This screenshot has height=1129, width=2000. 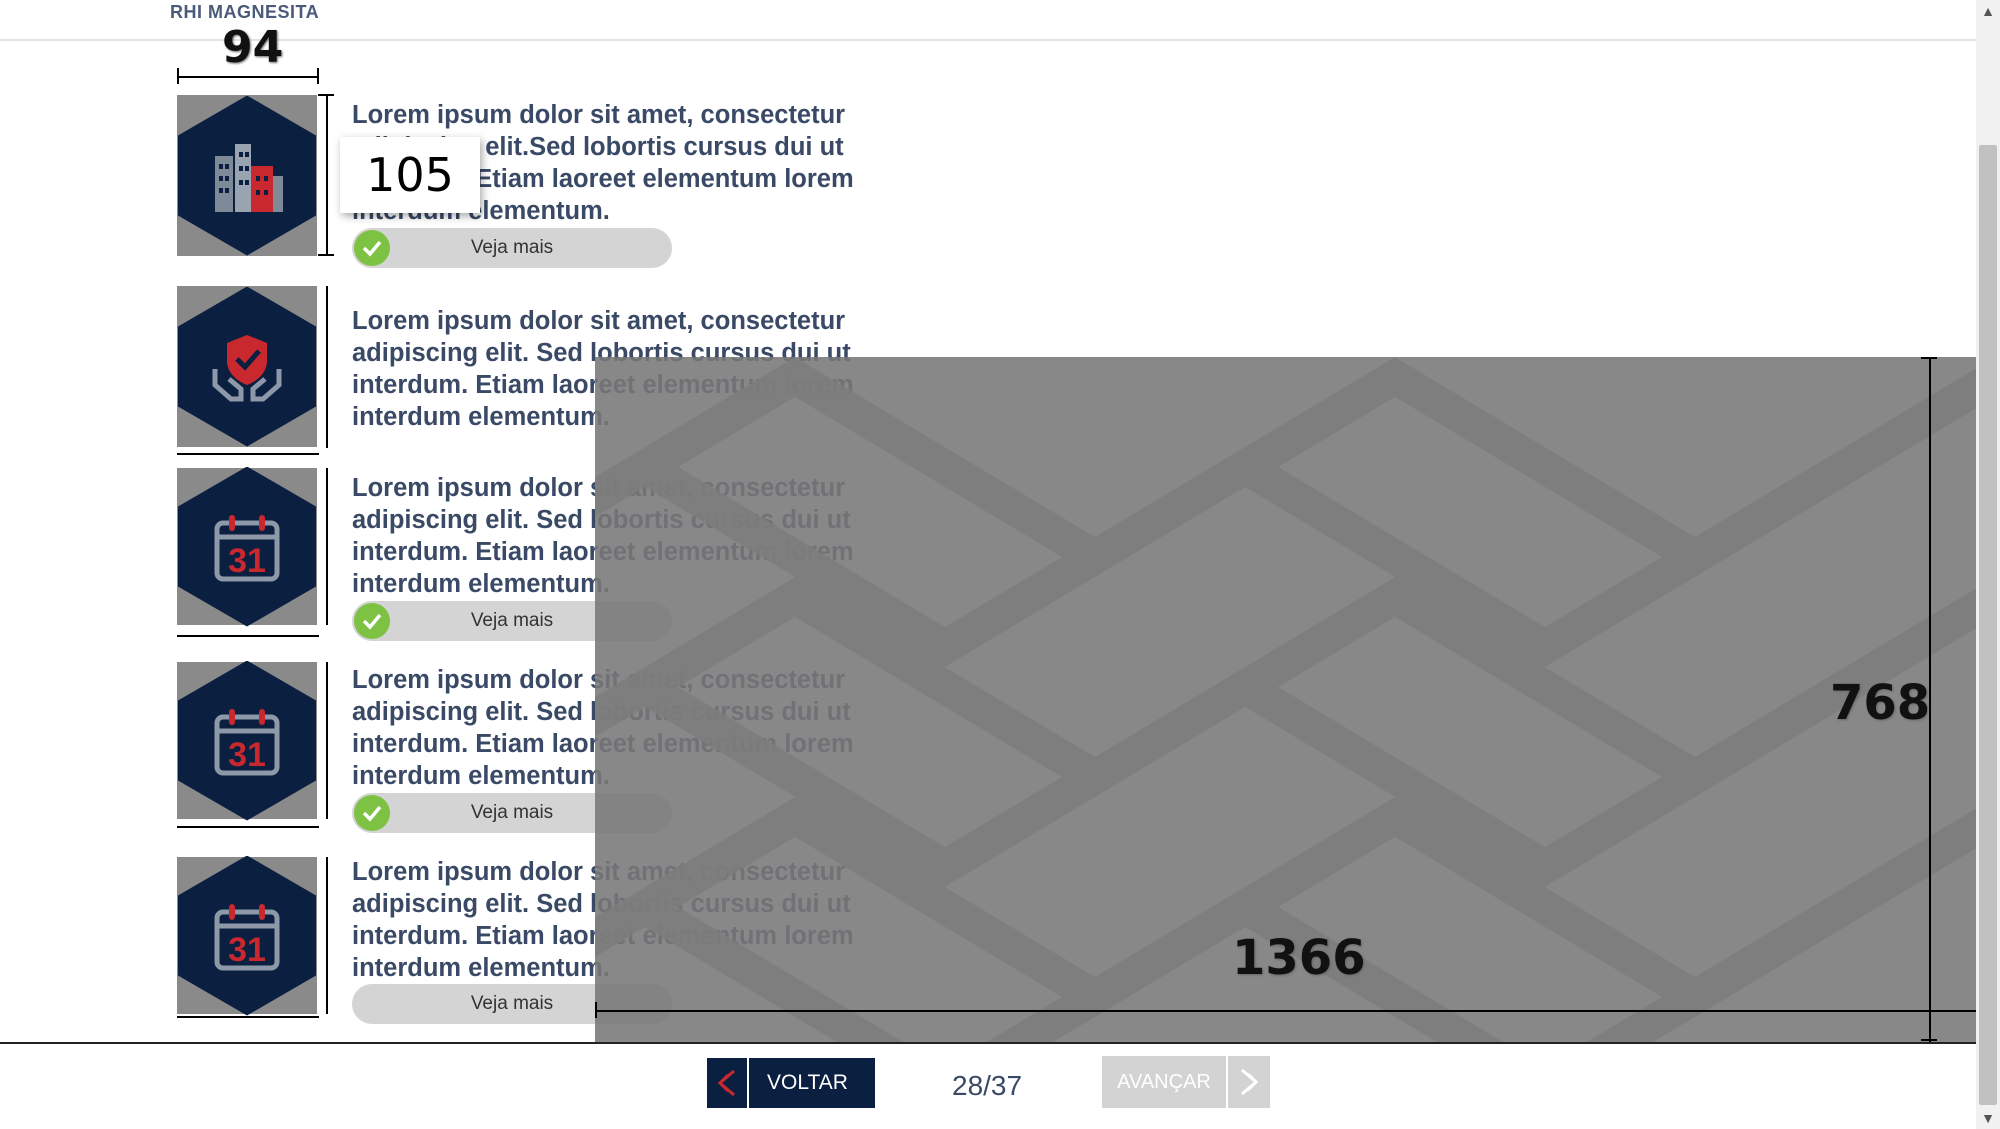 I want to click on avancar-button: AVANÇAR, so click(x=1186, y=1082).